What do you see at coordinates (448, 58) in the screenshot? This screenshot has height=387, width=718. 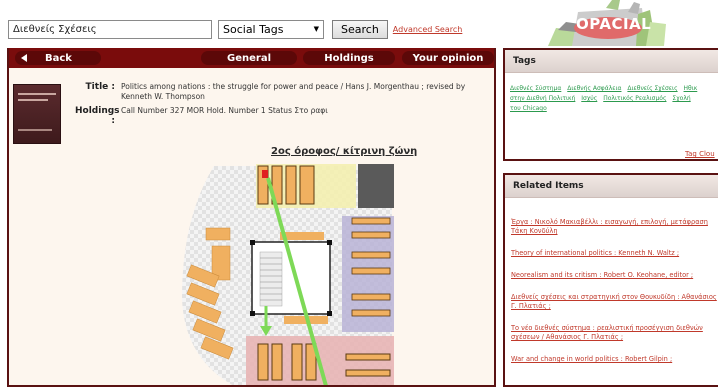 I see `tab-your-opinion: Your opinion` at bounding box center [448, 58].